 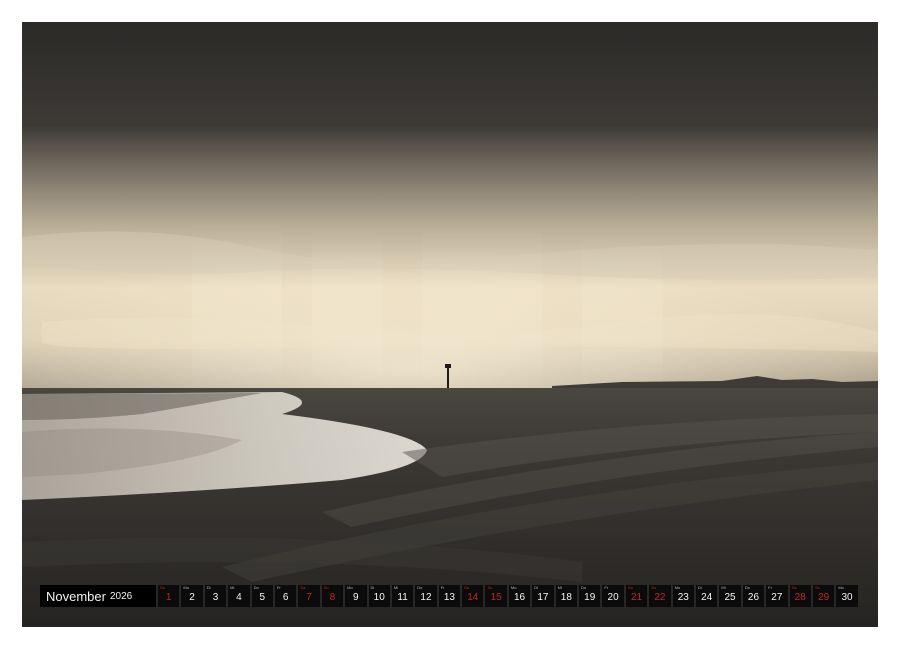 I want to click on day-cell: Mo 30, so click(x=847, y=596).